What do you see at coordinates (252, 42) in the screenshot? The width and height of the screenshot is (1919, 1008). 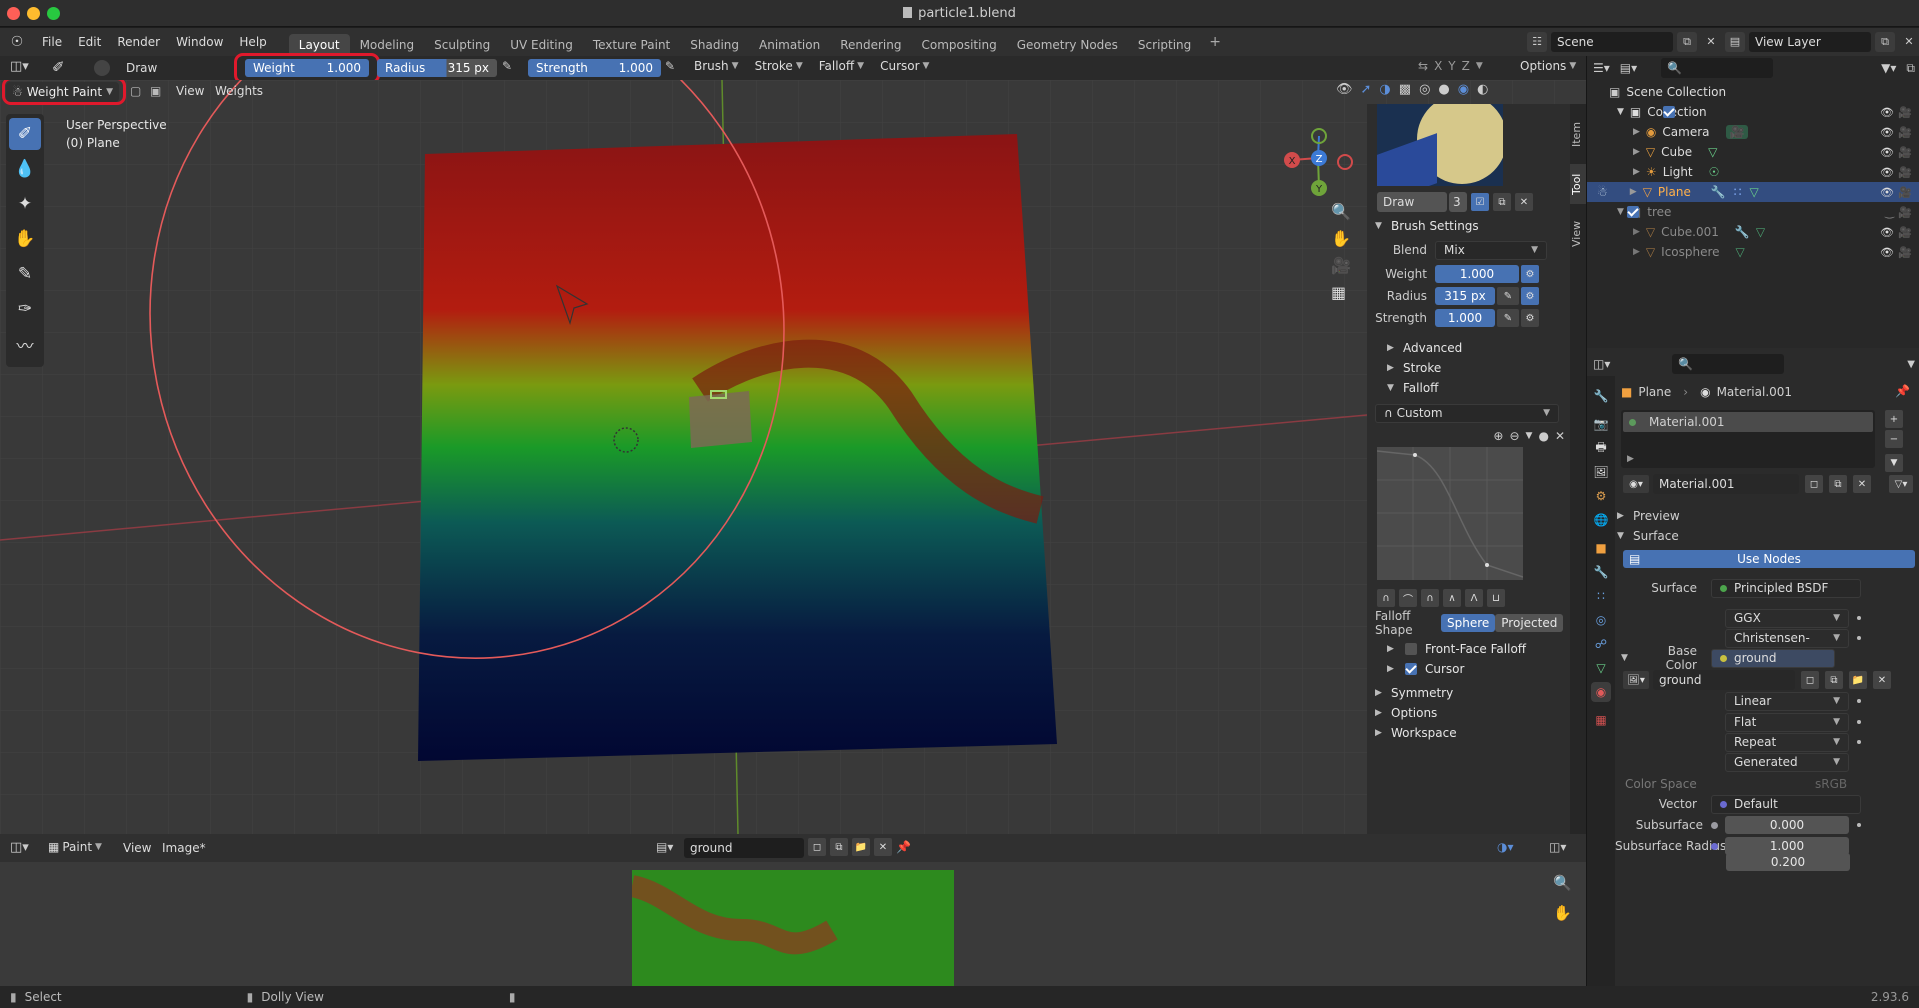 I see `menu-help: Help` at bounding box center [252, 42].